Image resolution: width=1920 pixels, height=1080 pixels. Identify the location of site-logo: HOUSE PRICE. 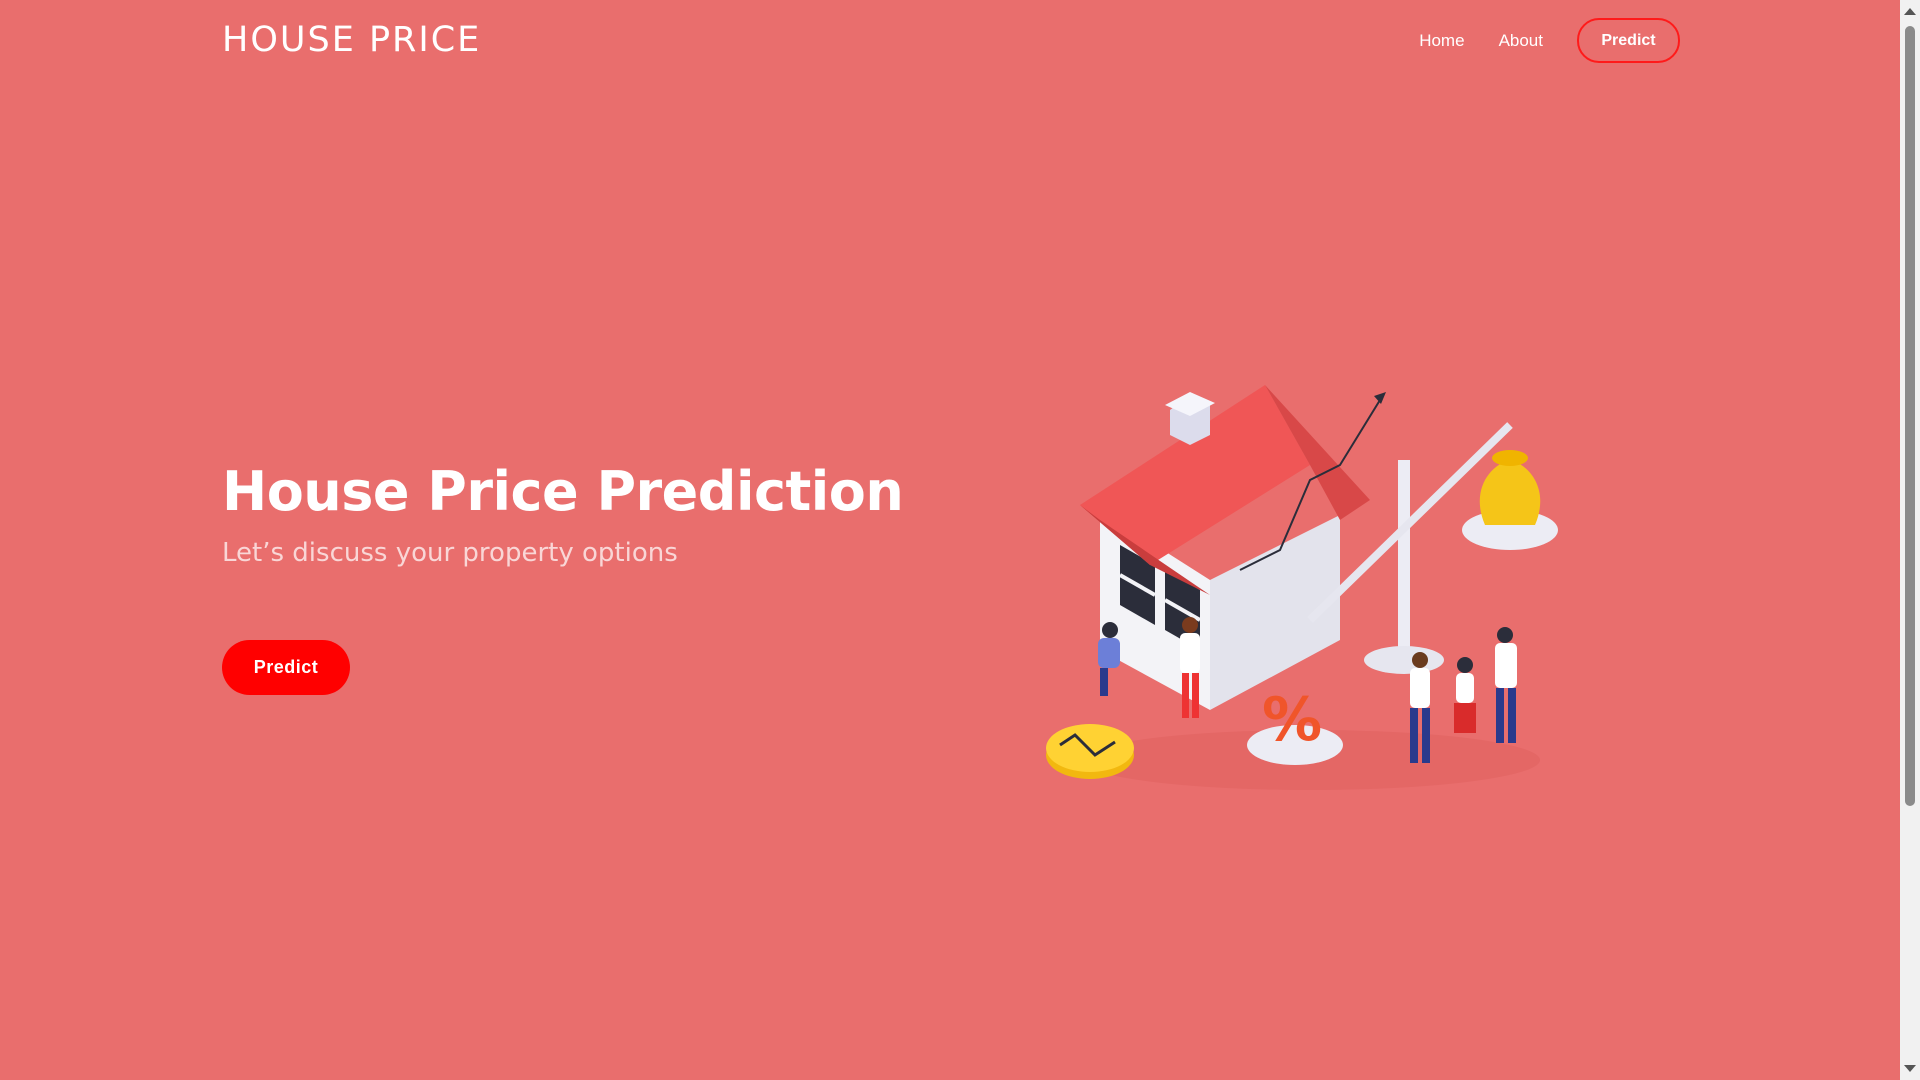
(351, 40).